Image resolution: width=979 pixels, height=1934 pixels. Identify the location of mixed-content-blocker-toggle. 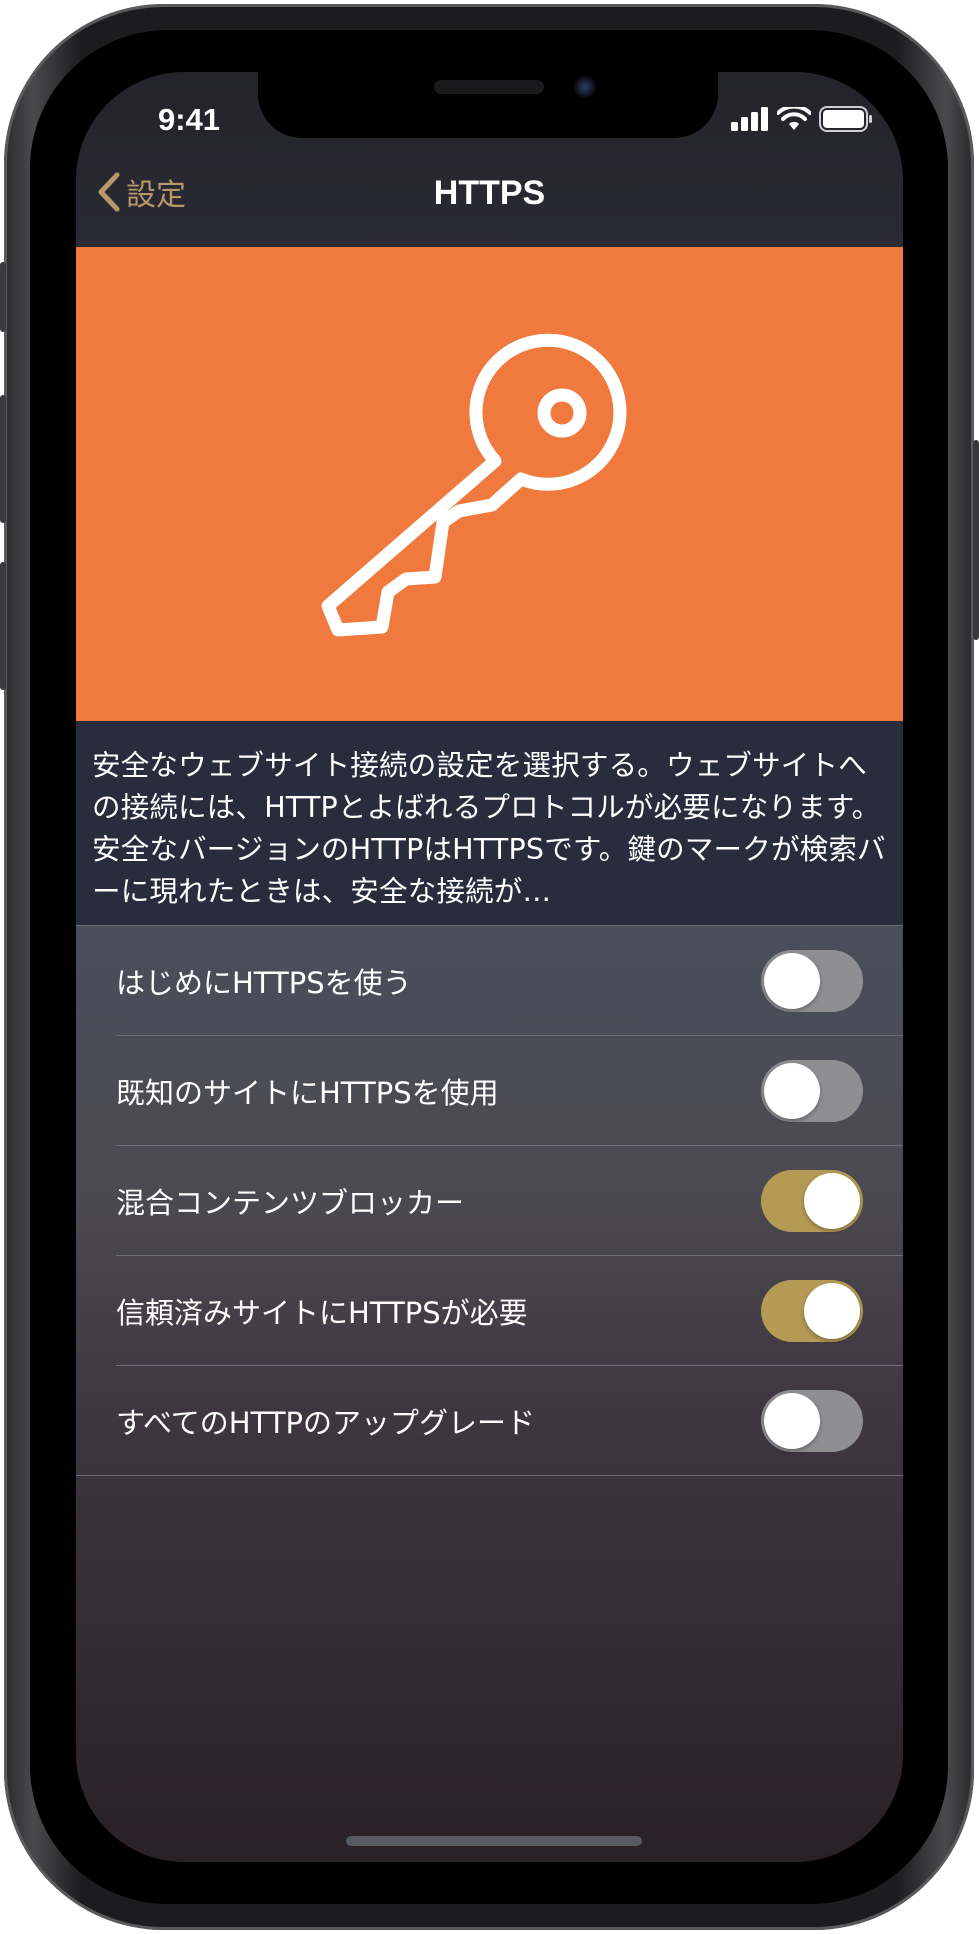
(812, 1201).